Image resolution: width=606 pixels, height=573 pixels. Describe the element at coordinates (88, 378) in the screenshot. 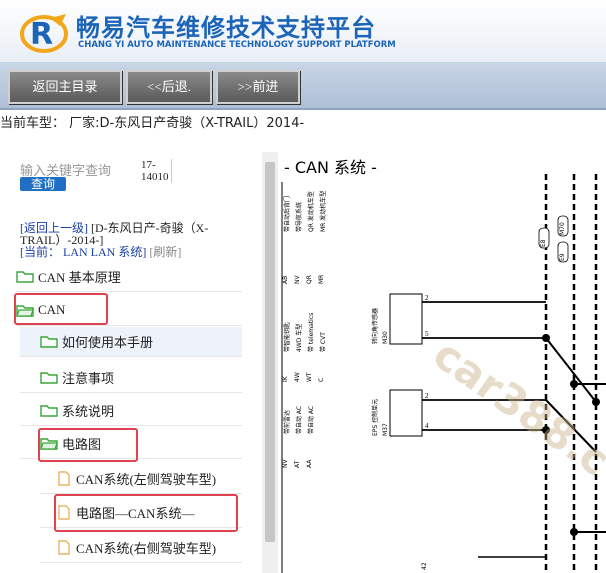

I see `tree-item-label: 注意事项` at that location.